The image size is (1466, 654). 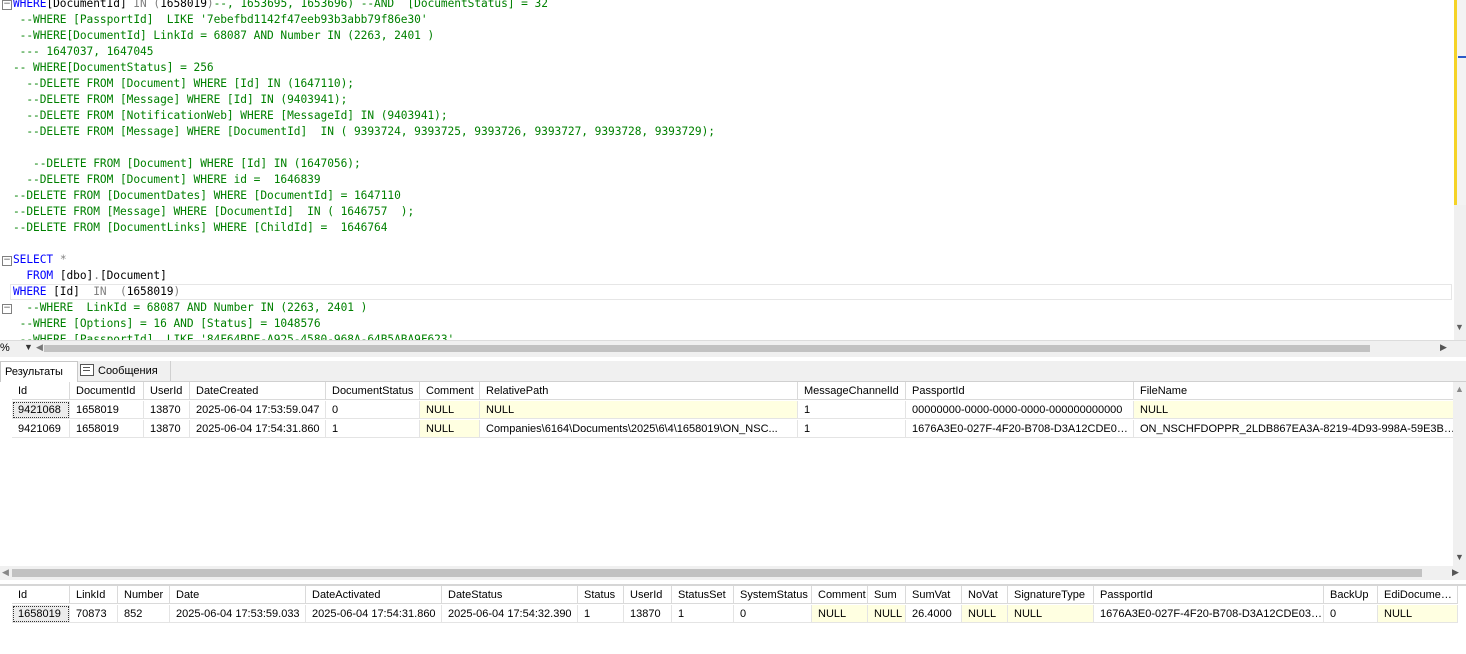 I want to click on code-token: [DocumentId], so click(x=90, y=5).